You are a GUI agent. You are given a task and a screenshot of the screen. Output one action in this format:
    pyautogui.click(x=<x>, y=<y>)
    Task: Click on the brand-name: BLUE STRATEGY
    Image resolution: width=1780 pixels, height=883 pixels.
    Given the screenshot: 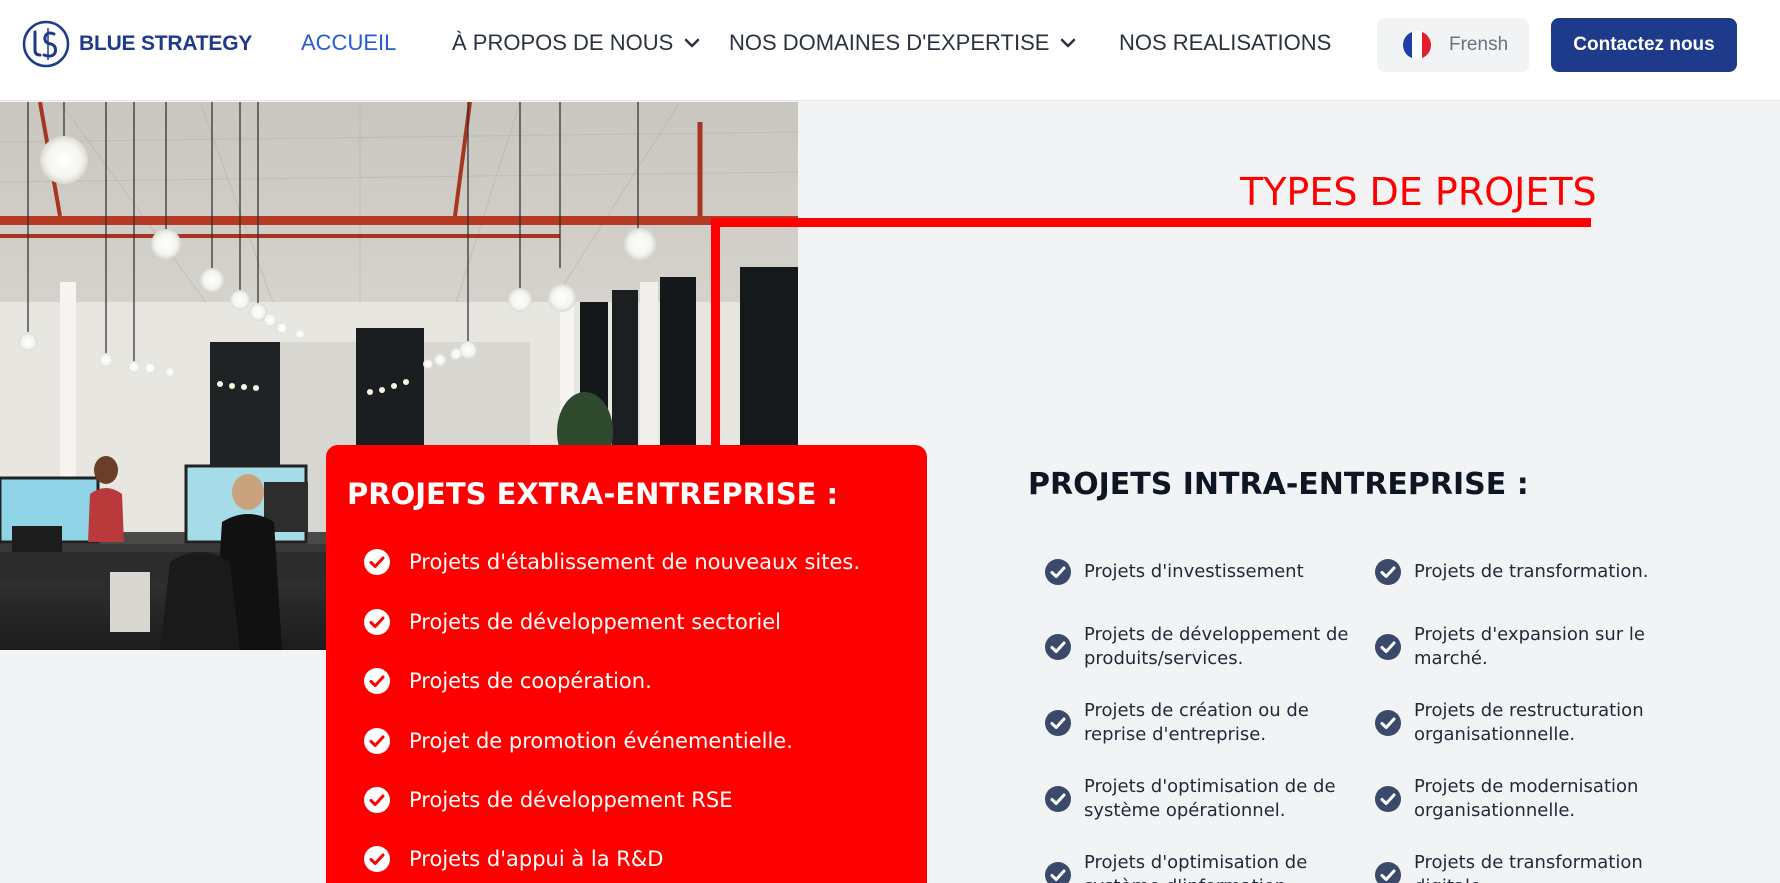 What is the action you would take?
    pyautogui.click(x=166, y=43)
    